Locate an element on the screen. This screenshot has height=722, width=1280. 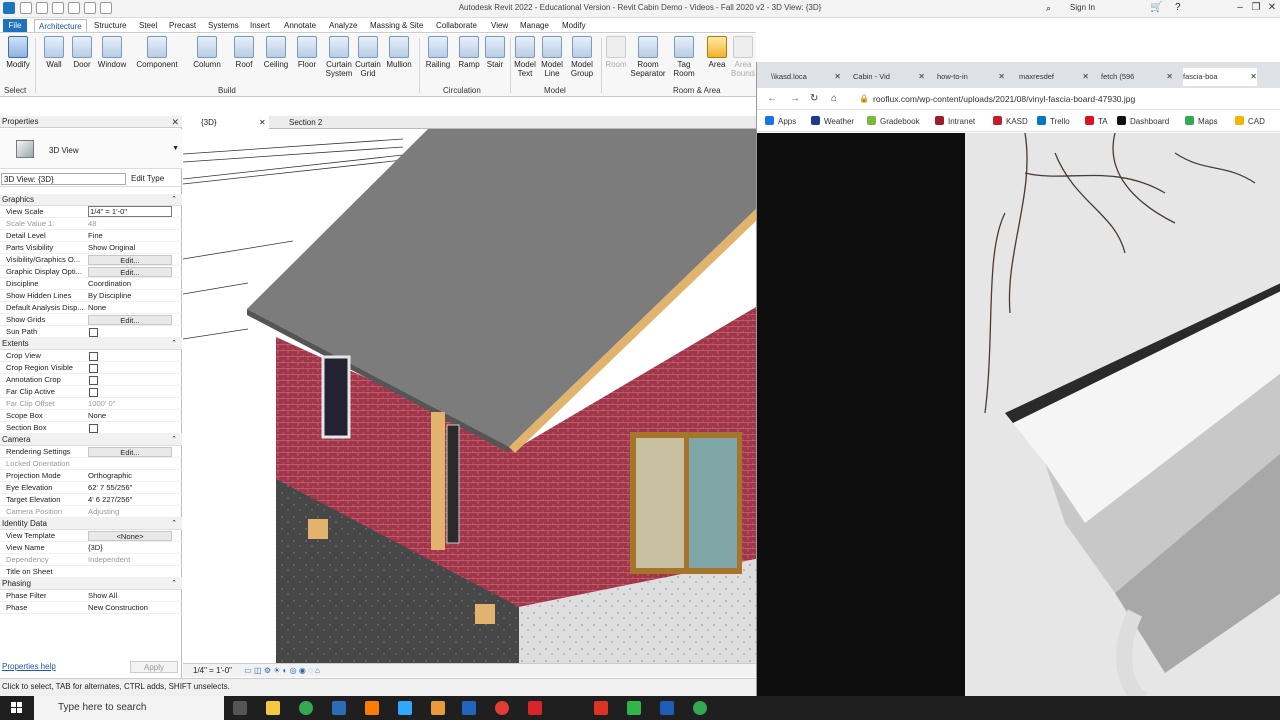
mullion-tool: Mullion is located at coordinates (399, 52).